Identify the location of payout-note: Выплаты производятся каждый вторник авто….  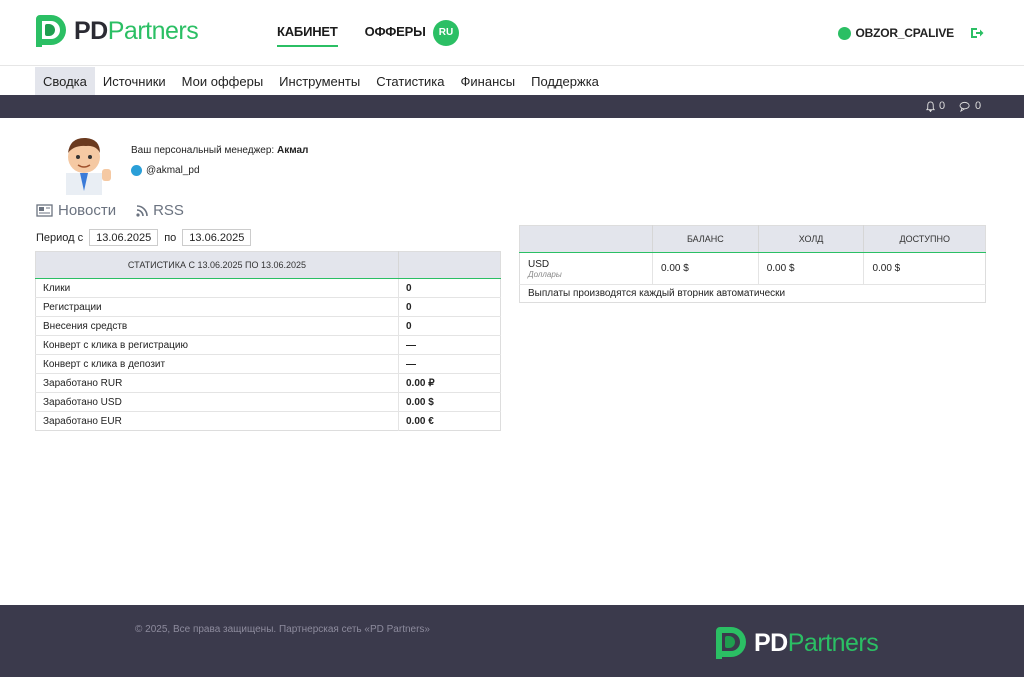
(752, 293).